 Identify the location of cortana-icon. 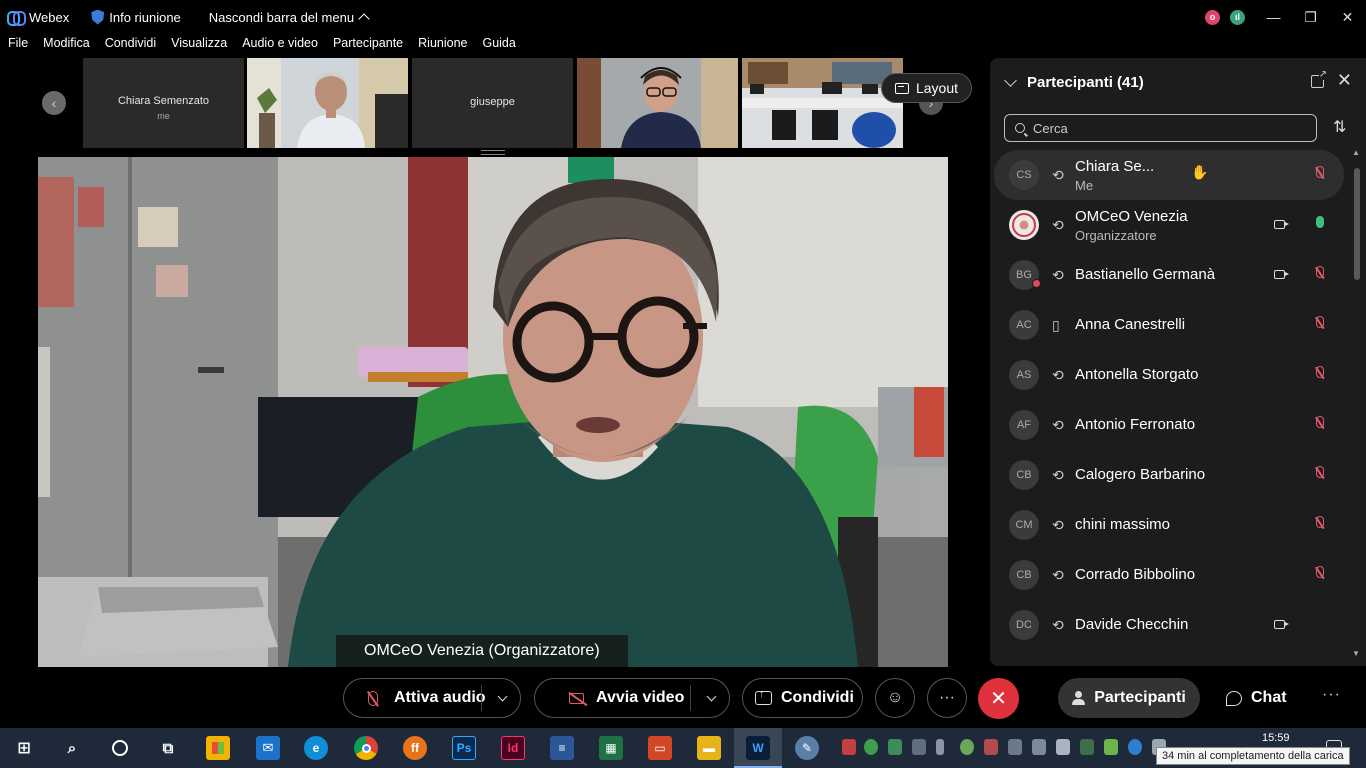
(120, 748).